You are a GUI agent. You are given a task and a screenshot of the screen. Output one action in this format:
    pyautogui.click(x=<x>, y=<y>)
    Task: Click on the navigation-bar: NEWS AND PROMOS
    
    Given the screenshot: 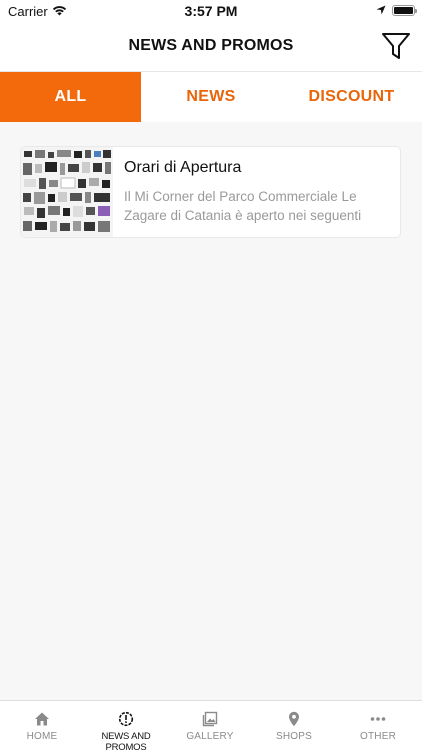 What is the action you would take?
    pyautogui.click(x=211, y=47)
    